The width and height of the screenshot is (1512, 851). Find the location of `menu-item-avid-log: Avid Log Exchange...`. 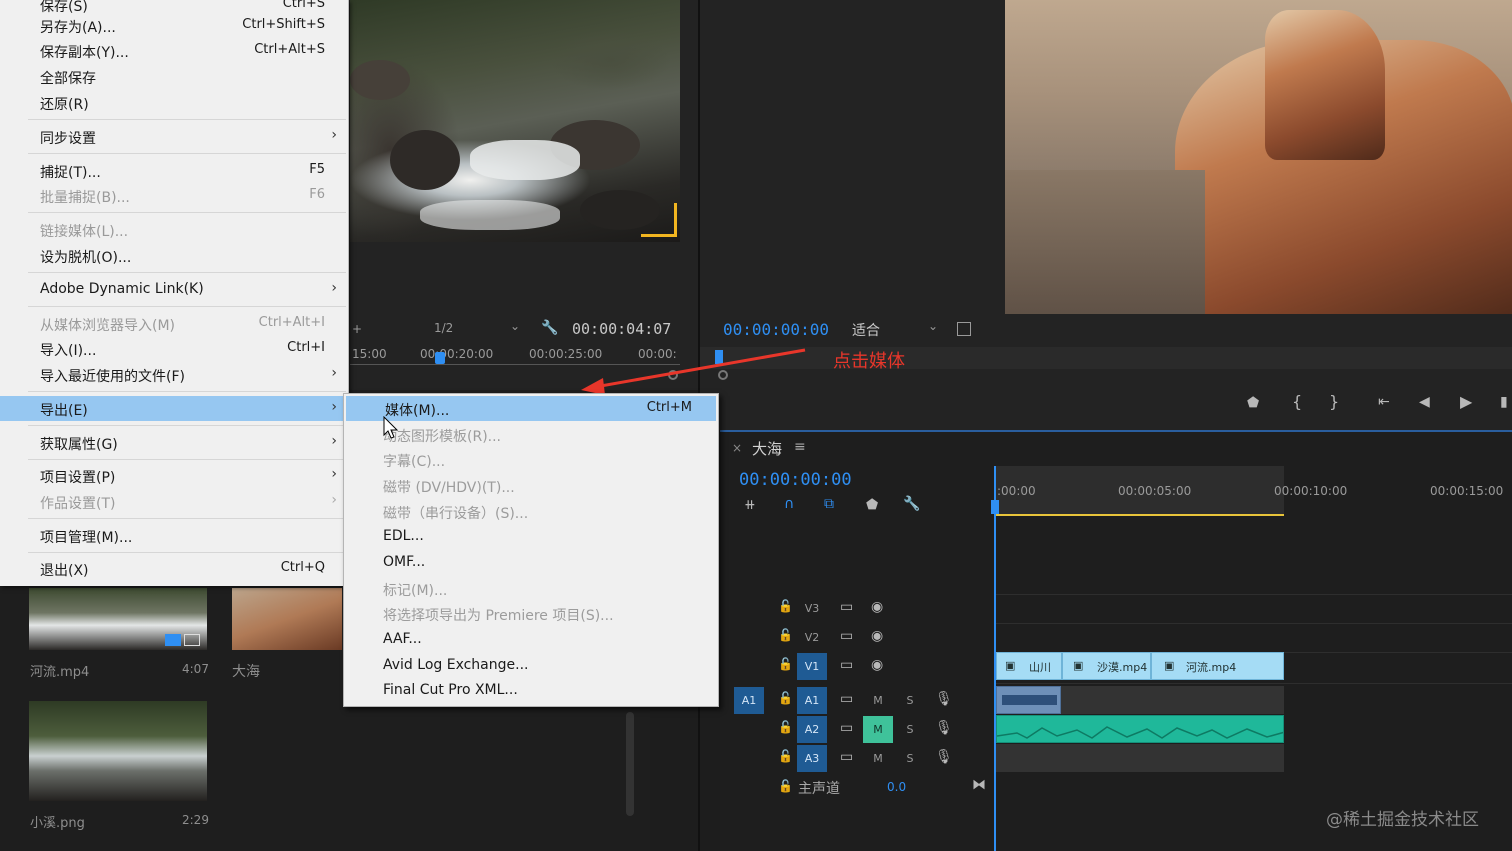

menu-item-avid-log: Avid Log Exchange... is located at coordinates (531, 665).